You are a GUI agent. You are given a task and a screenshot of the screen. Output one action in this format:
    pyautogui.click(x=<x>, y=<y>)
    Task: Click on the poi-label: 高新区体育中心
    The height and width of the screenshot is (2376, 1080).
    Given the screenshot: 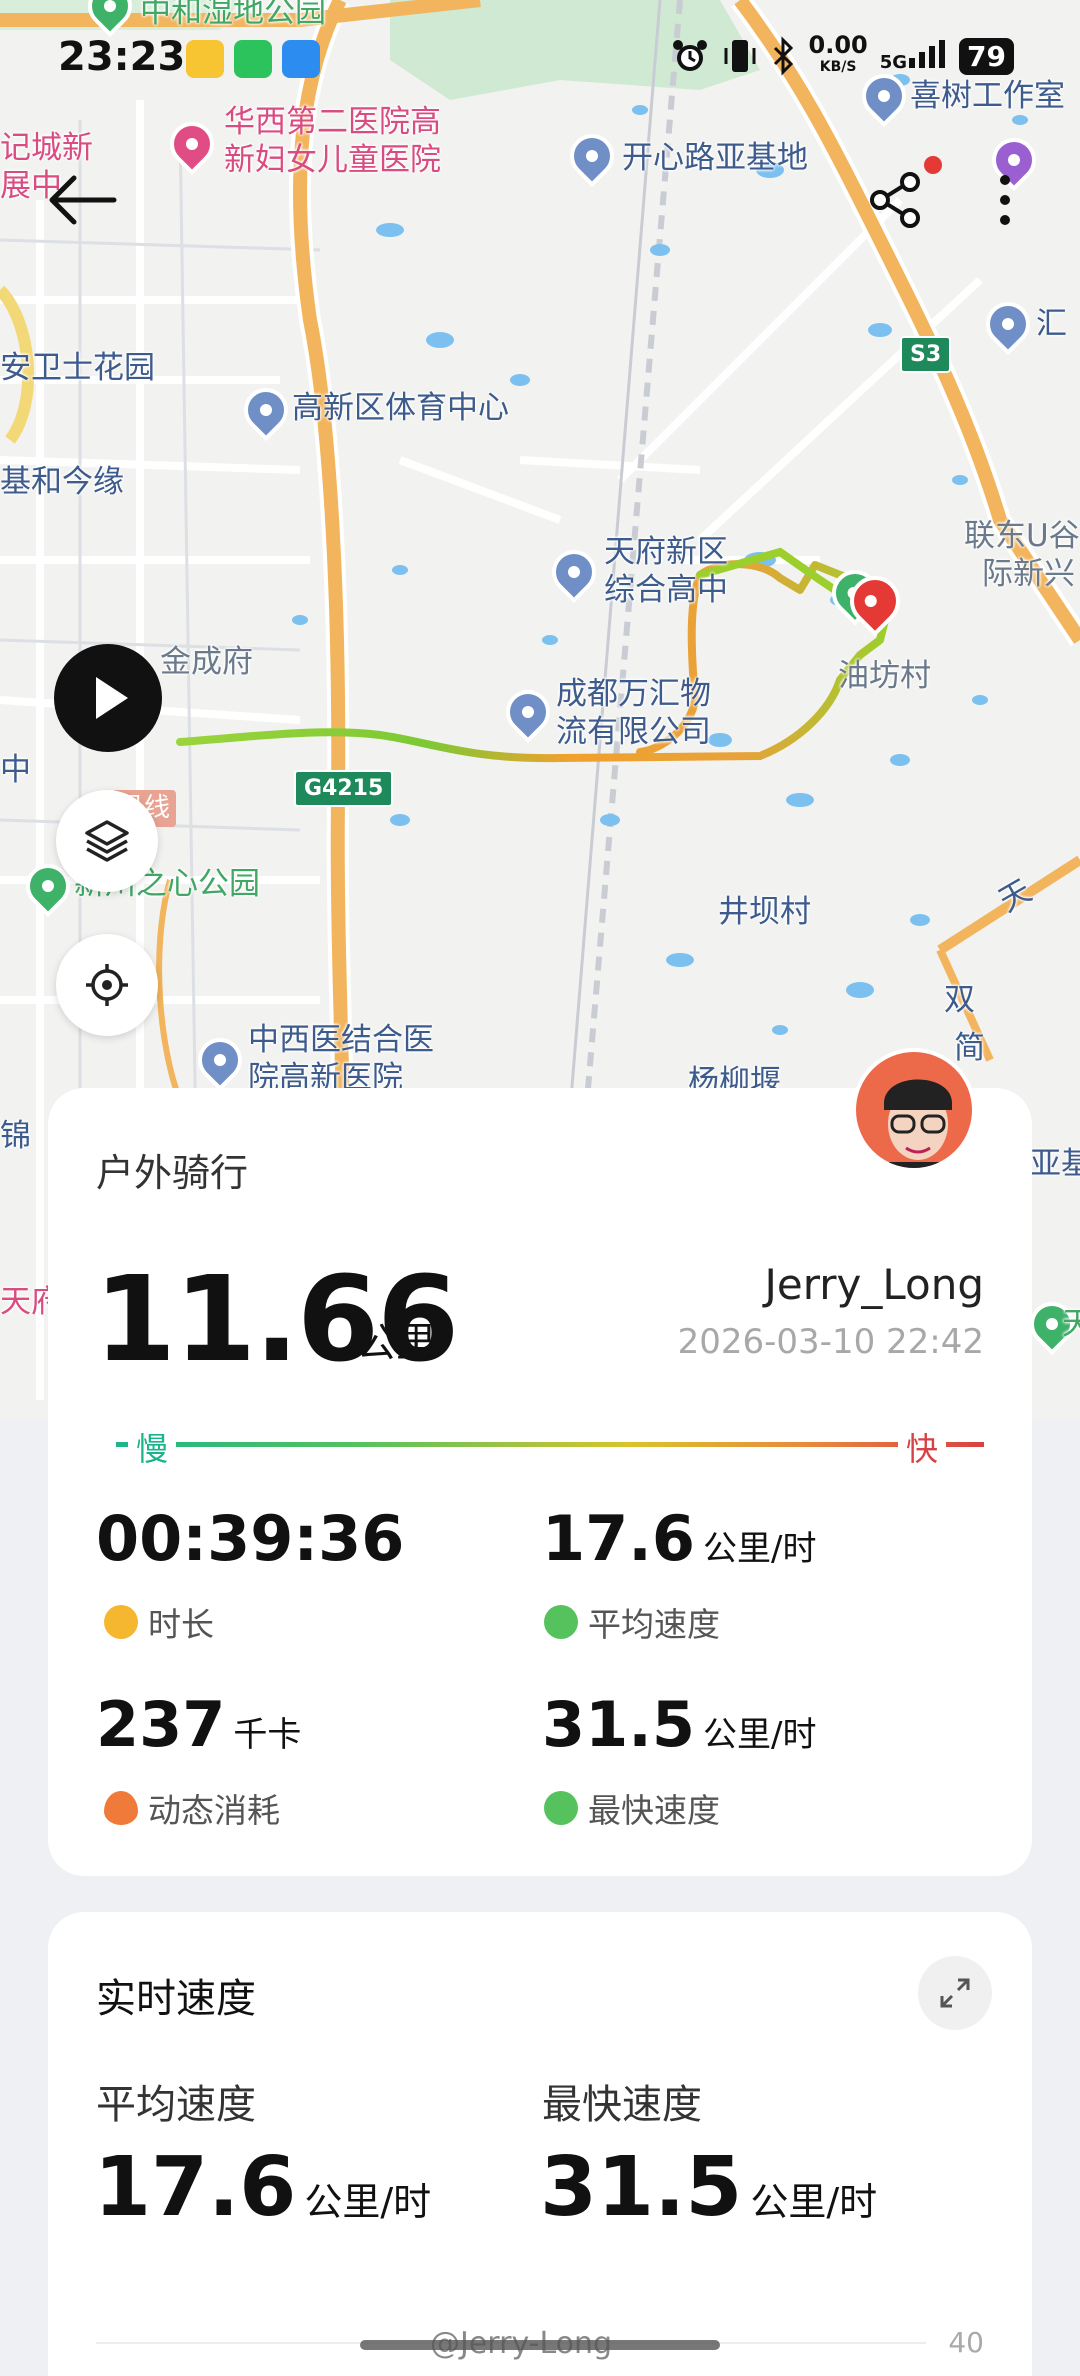 What is the action you would take?
    pyautogui.click(x=400, y=408)
    